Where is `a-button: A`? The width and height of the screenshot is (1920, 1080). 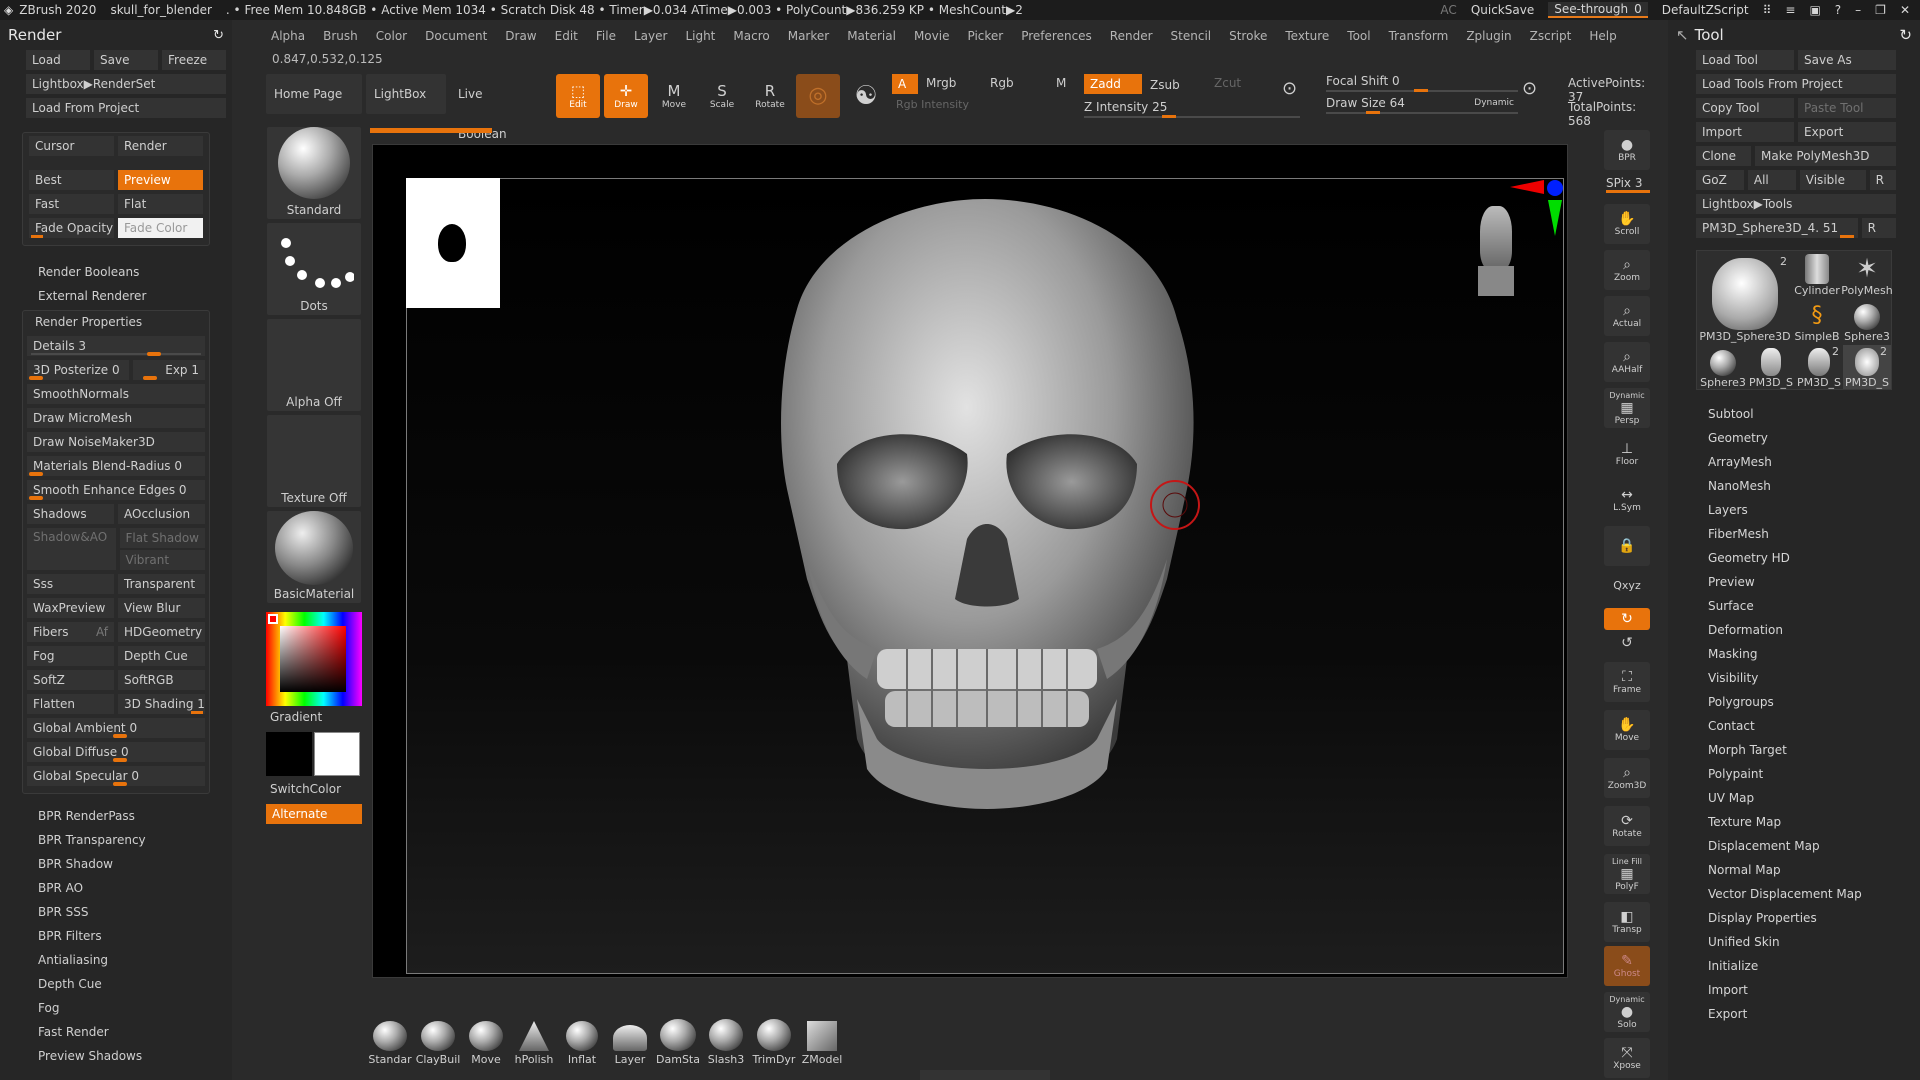
a-button: A is located at coordinates (905, 84).